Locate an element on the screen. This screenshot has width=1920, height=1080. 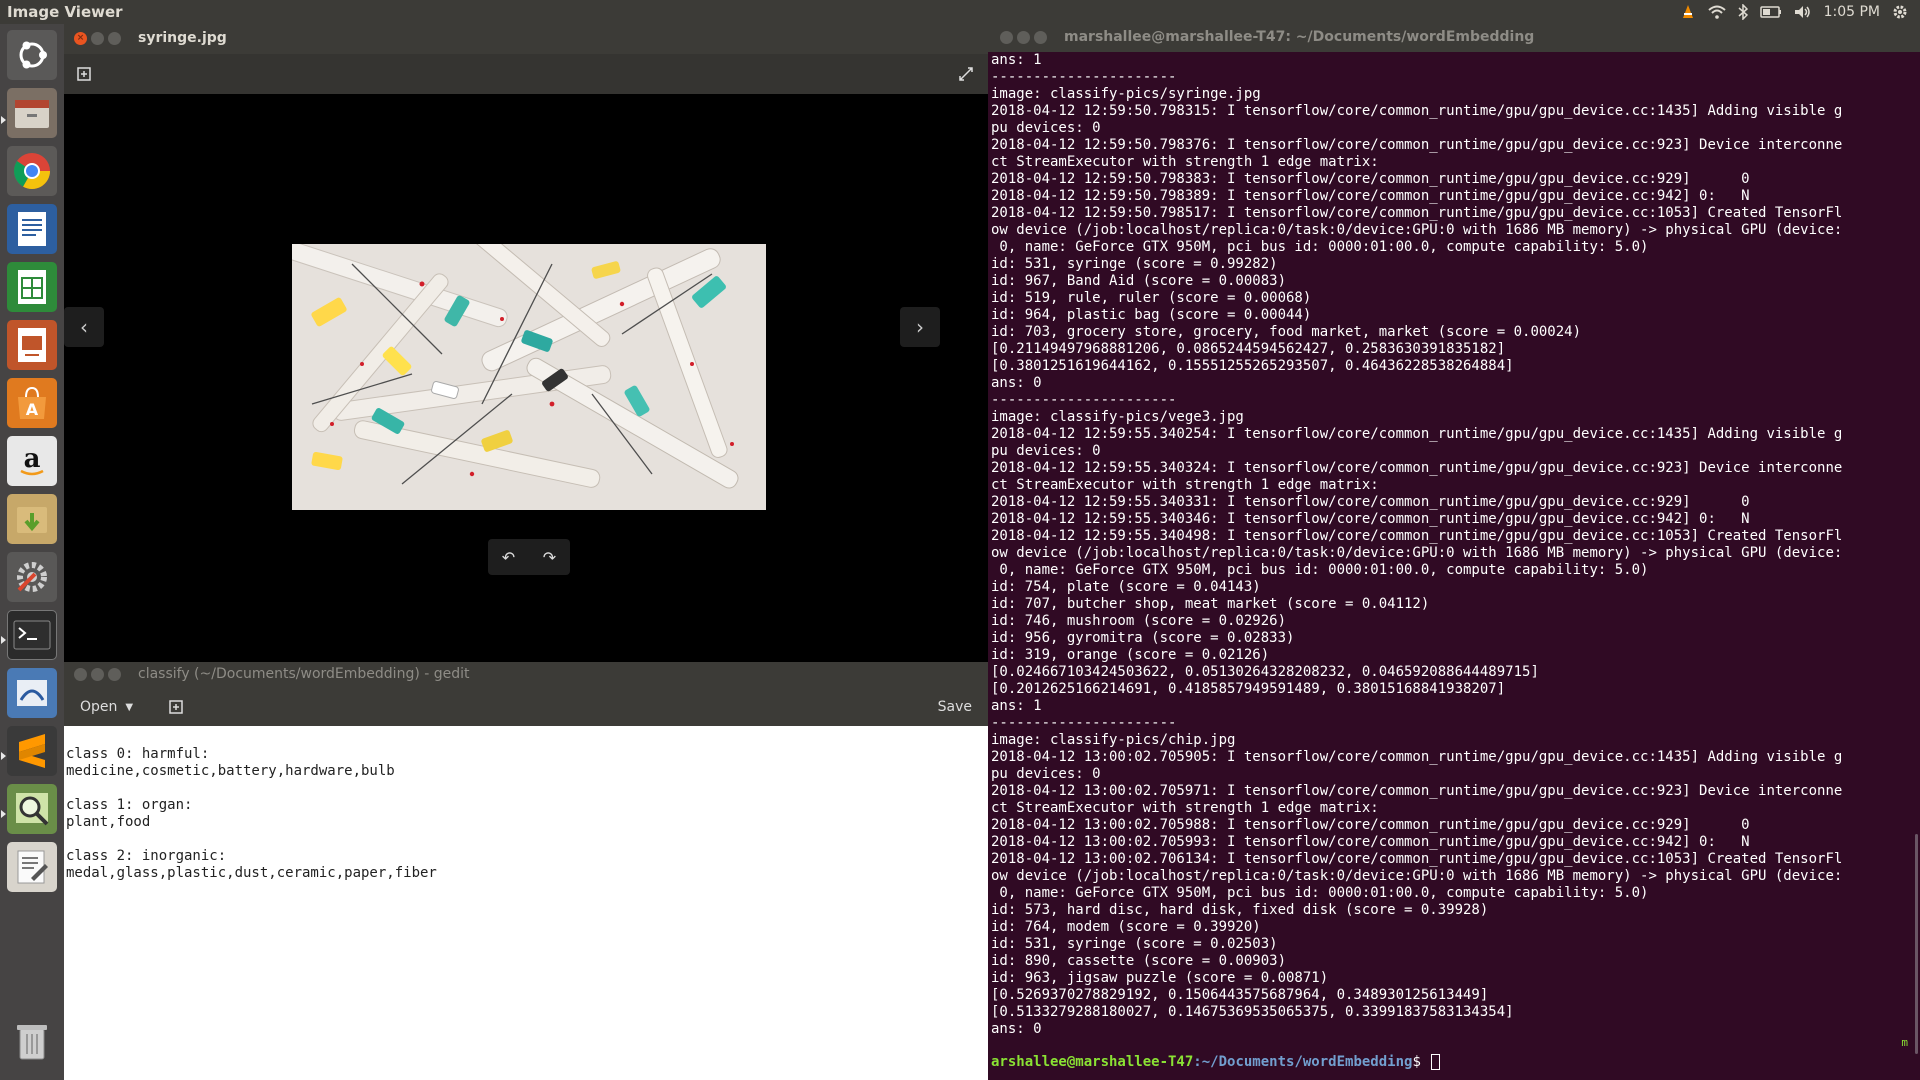
volume-icon is located at coordinates (1803, 12).